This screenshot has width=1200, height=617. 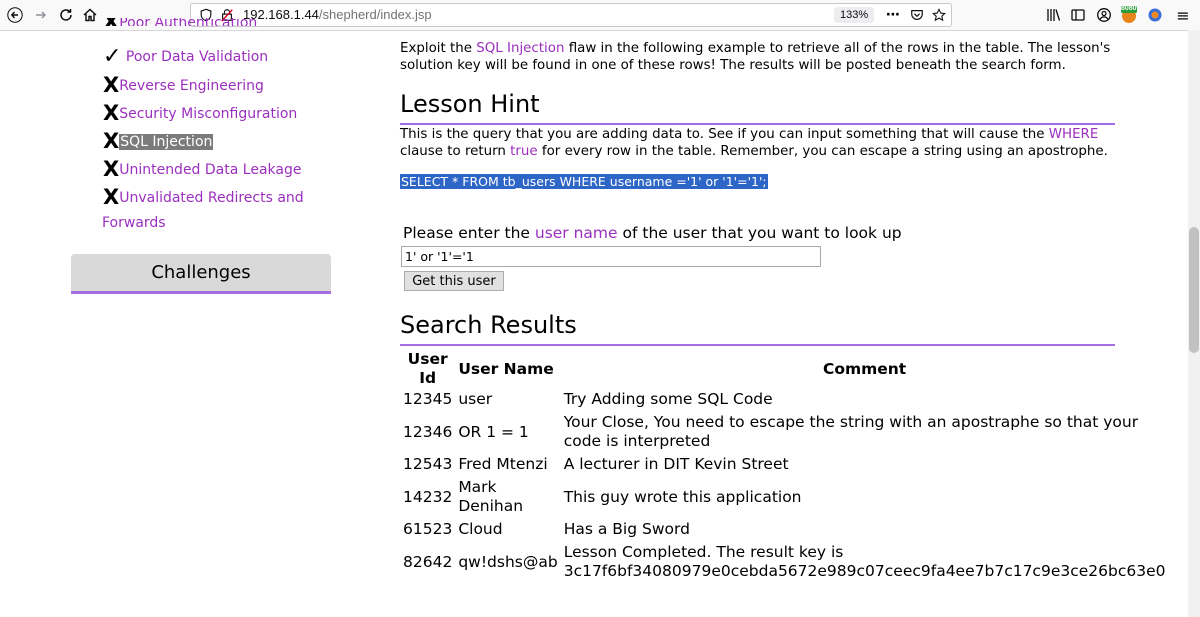 What do you see at coordinates (66, 15) in the screenshot?
I see `reload-icon` at bounding box center [66, 15].